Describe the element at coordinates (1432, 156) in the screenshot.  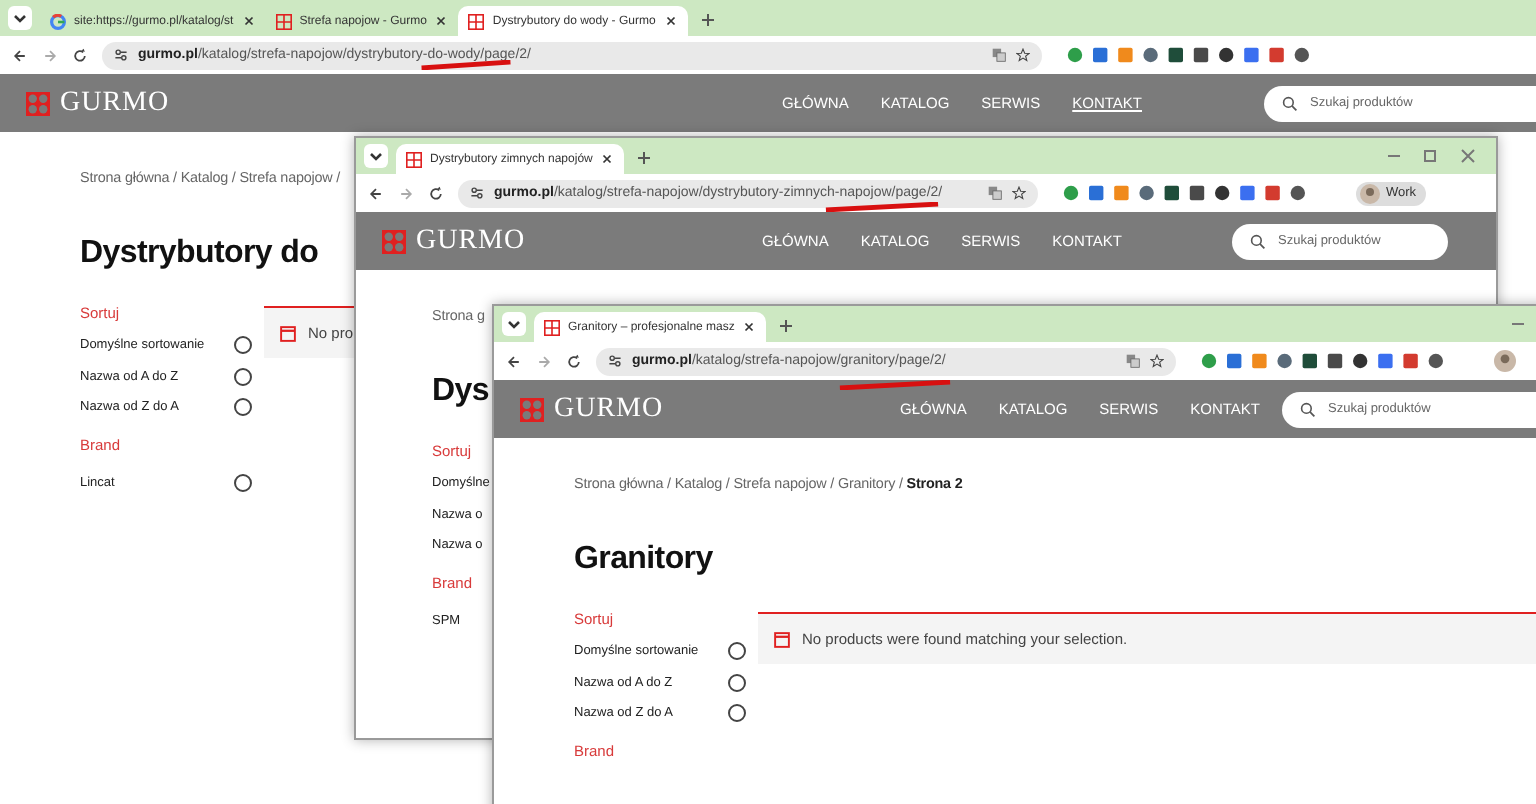
I see `window-controls-drawing` at that location.